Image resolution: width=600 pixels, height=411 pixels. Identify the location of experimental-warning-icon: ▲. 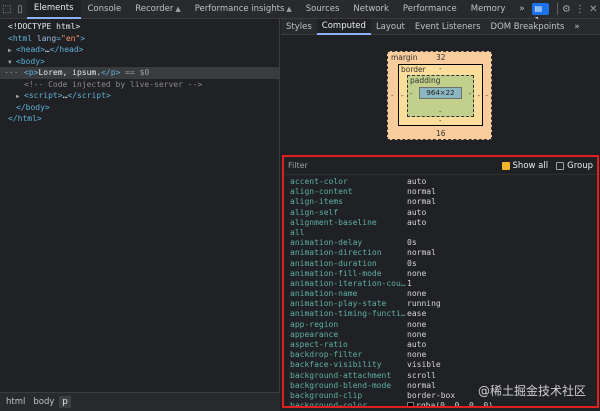
(178, 8).